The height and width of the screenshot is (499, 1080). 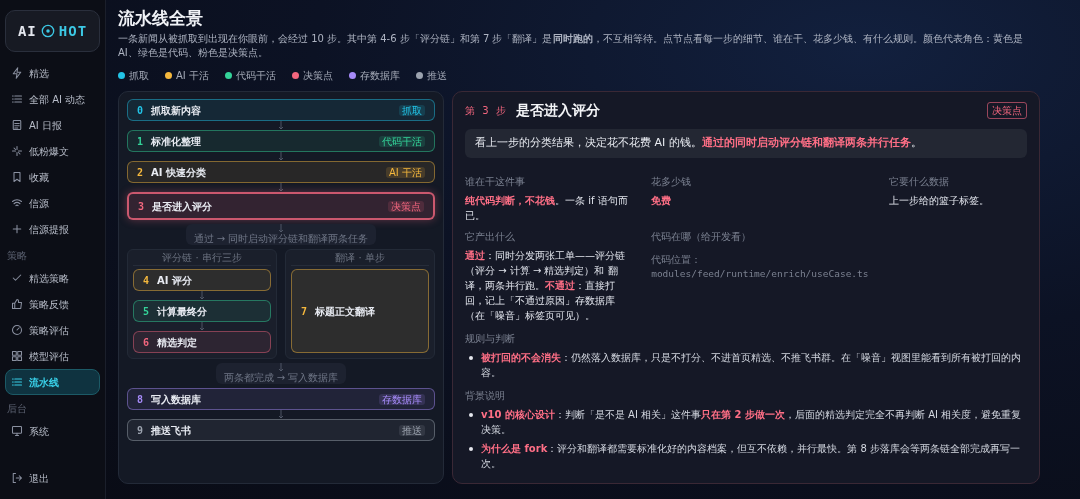 What do you see at coordinates (52, 177) in the screenshot?
I see `sidebar-item: 收藏` at bounding box center [52, 177].